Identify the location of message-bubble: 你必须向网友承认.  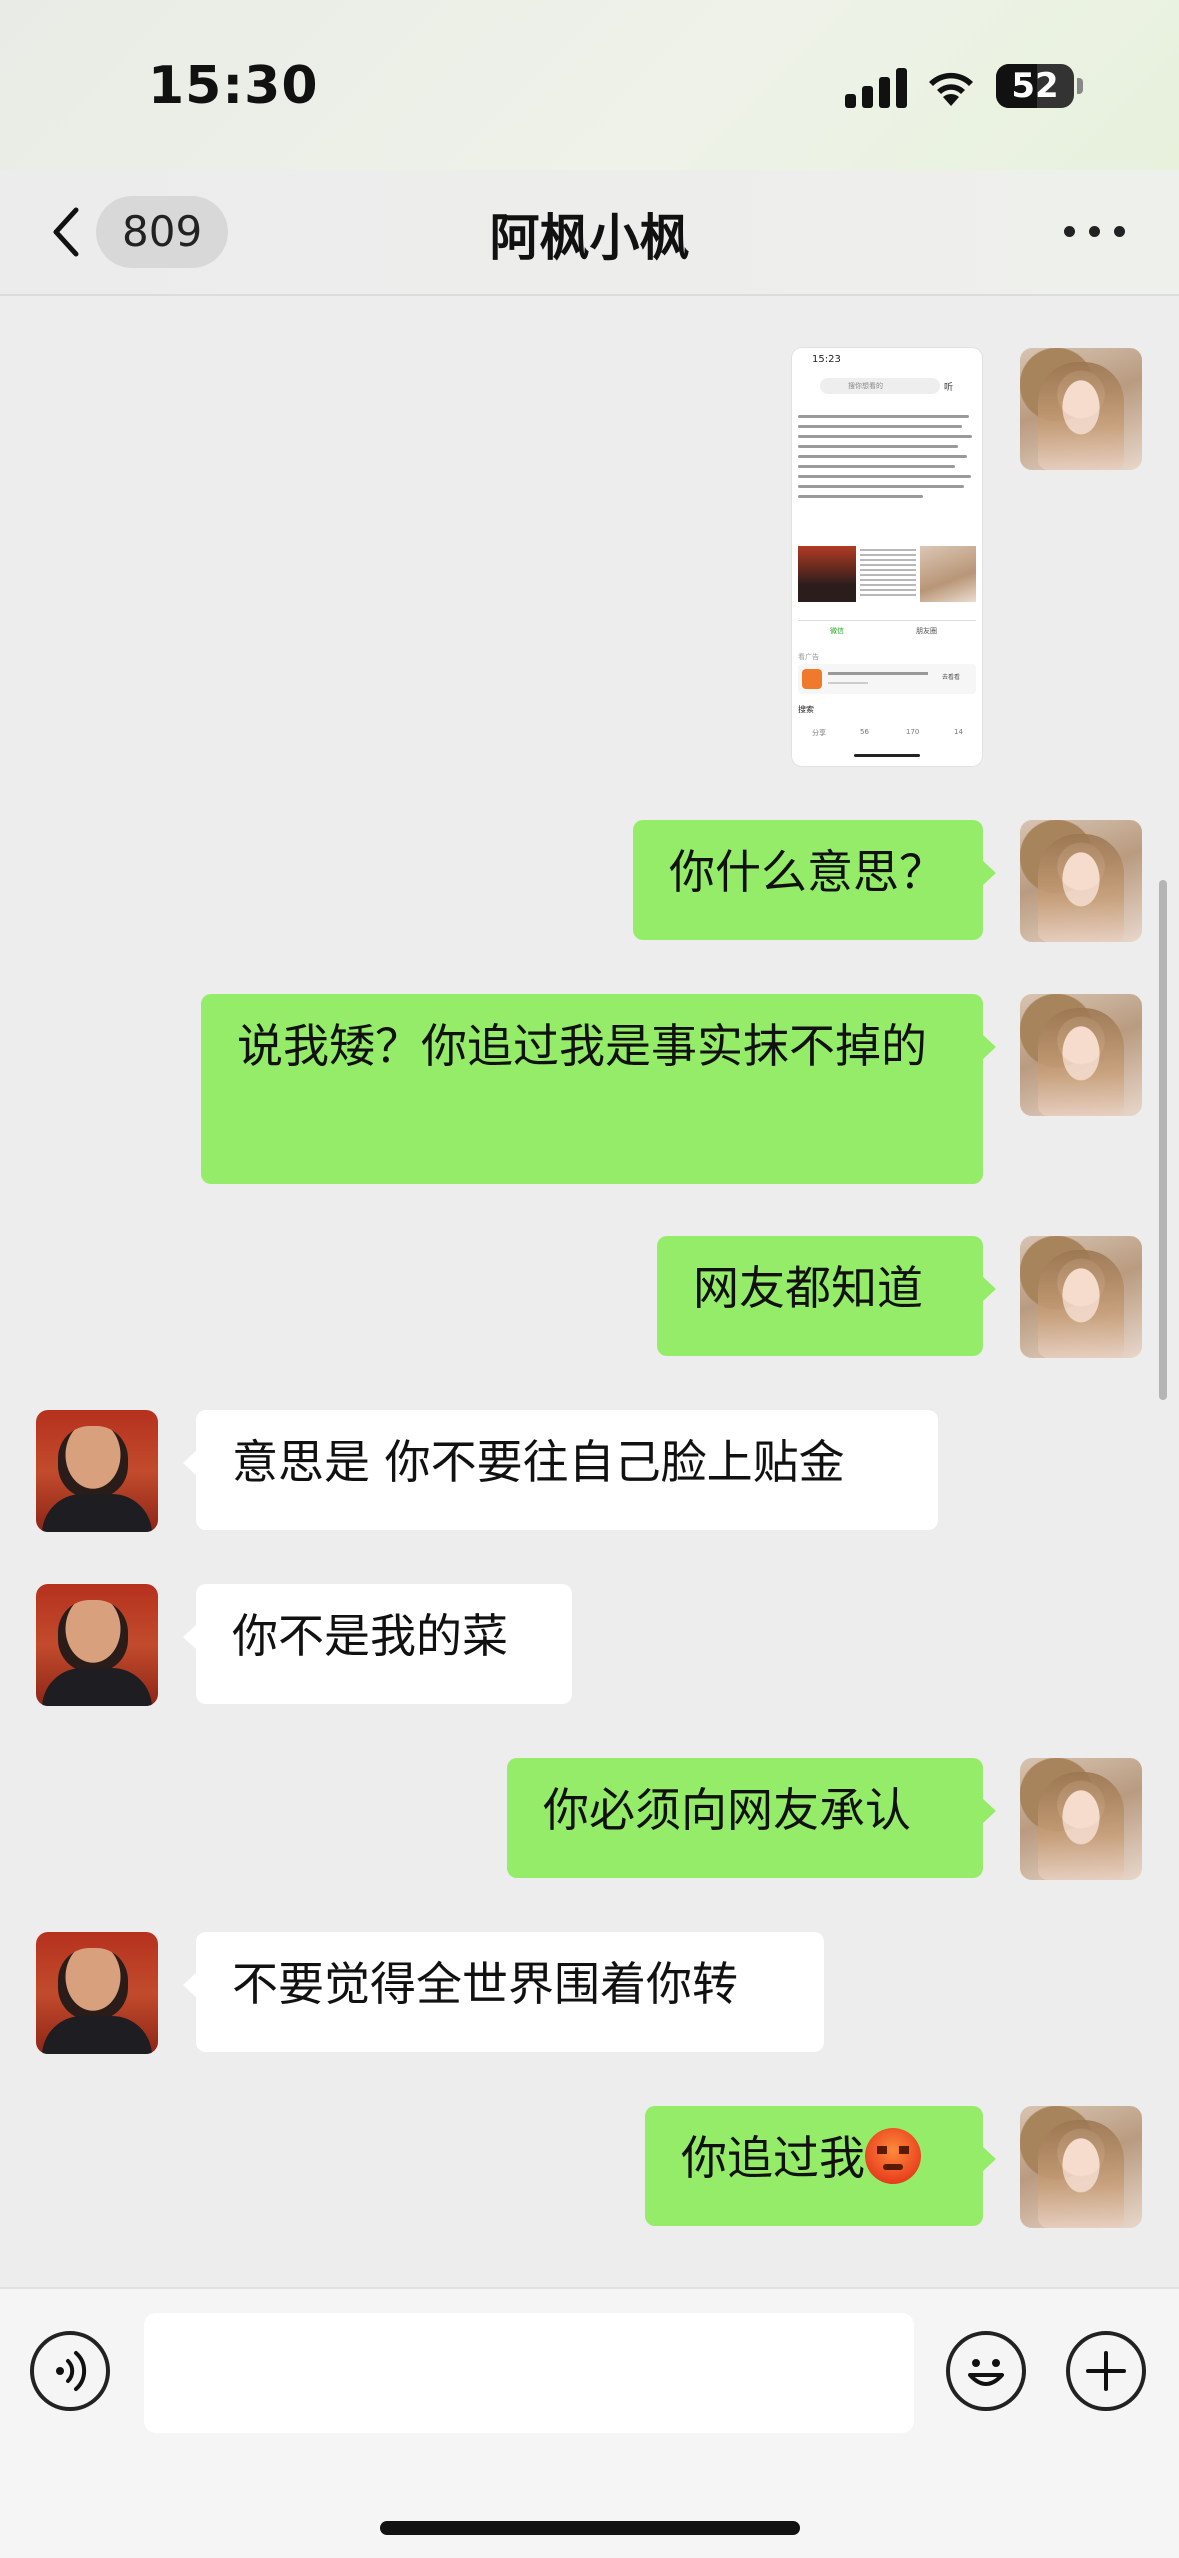
(751, 1818).